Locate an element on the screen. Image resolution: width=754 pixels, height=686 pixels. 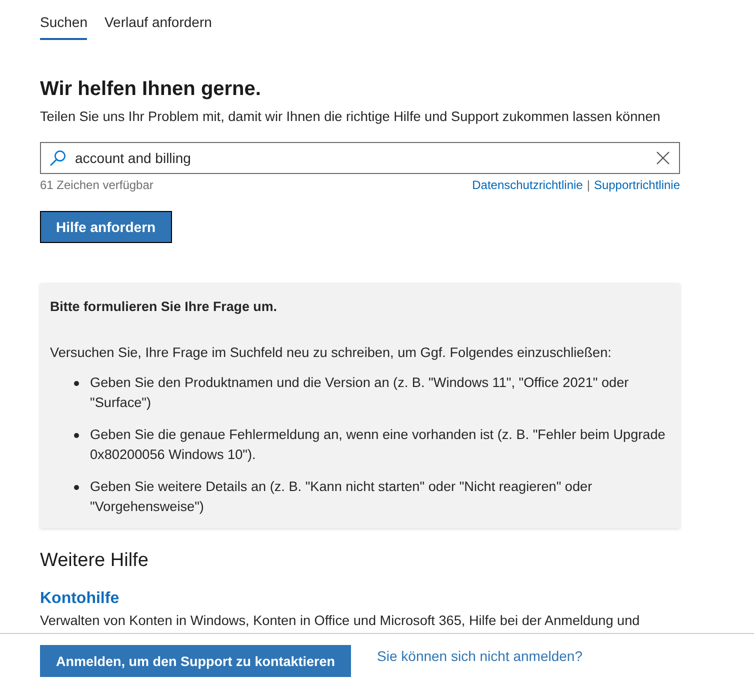
page-subtitle: Teilen Sie uns Ihr Problem mit, damit wir Ihnen die richtige Hilfe und Support zukommen lassen können is located at coordinates (350, 117).